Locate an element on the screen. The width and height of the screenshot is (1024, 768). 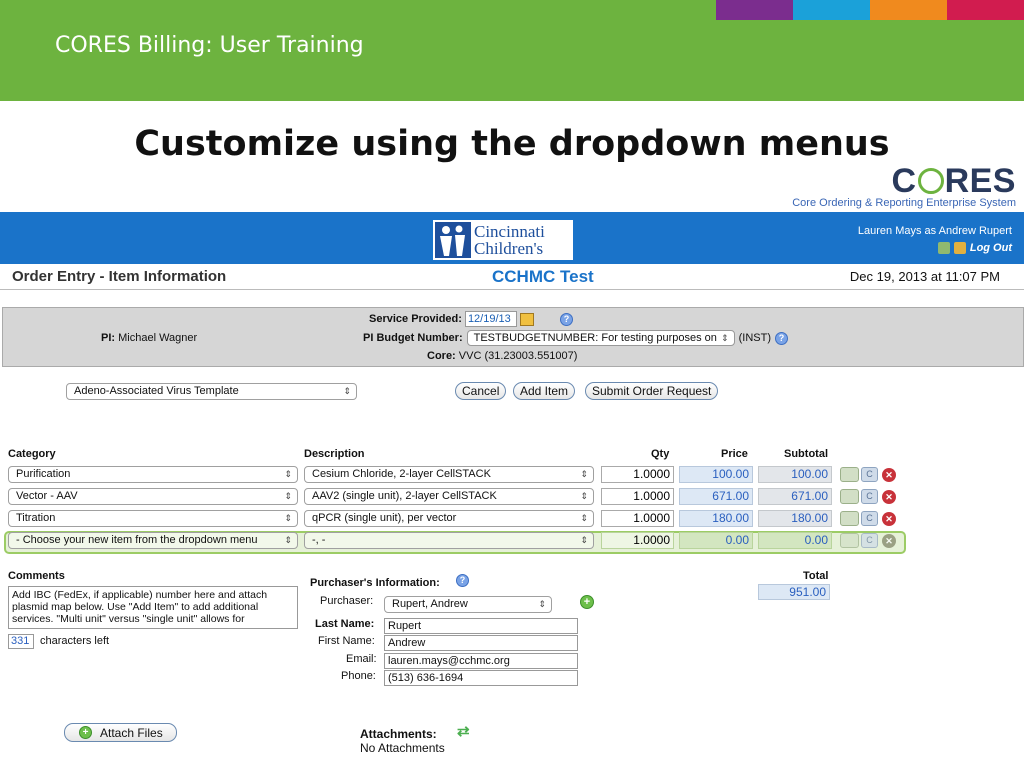
description-value: qPCR (single unit), per vector is located at coordinates (384, 518).